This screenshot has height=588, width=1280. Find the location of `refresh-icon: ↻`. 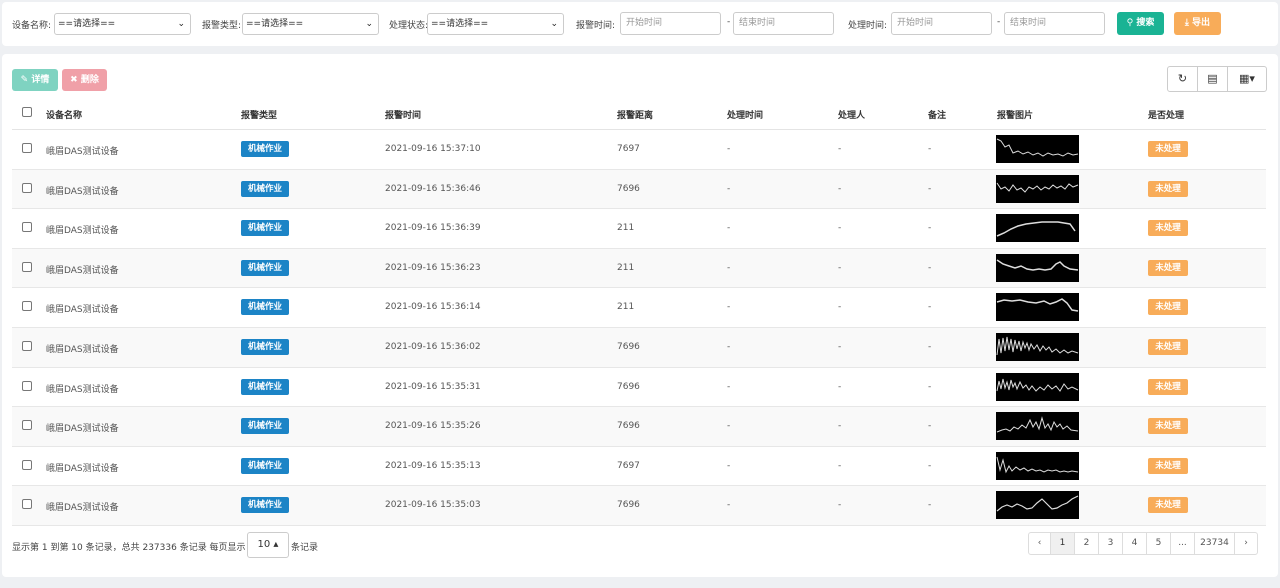

refresh-icon: ↻ is located at coordinates (1183, 79).